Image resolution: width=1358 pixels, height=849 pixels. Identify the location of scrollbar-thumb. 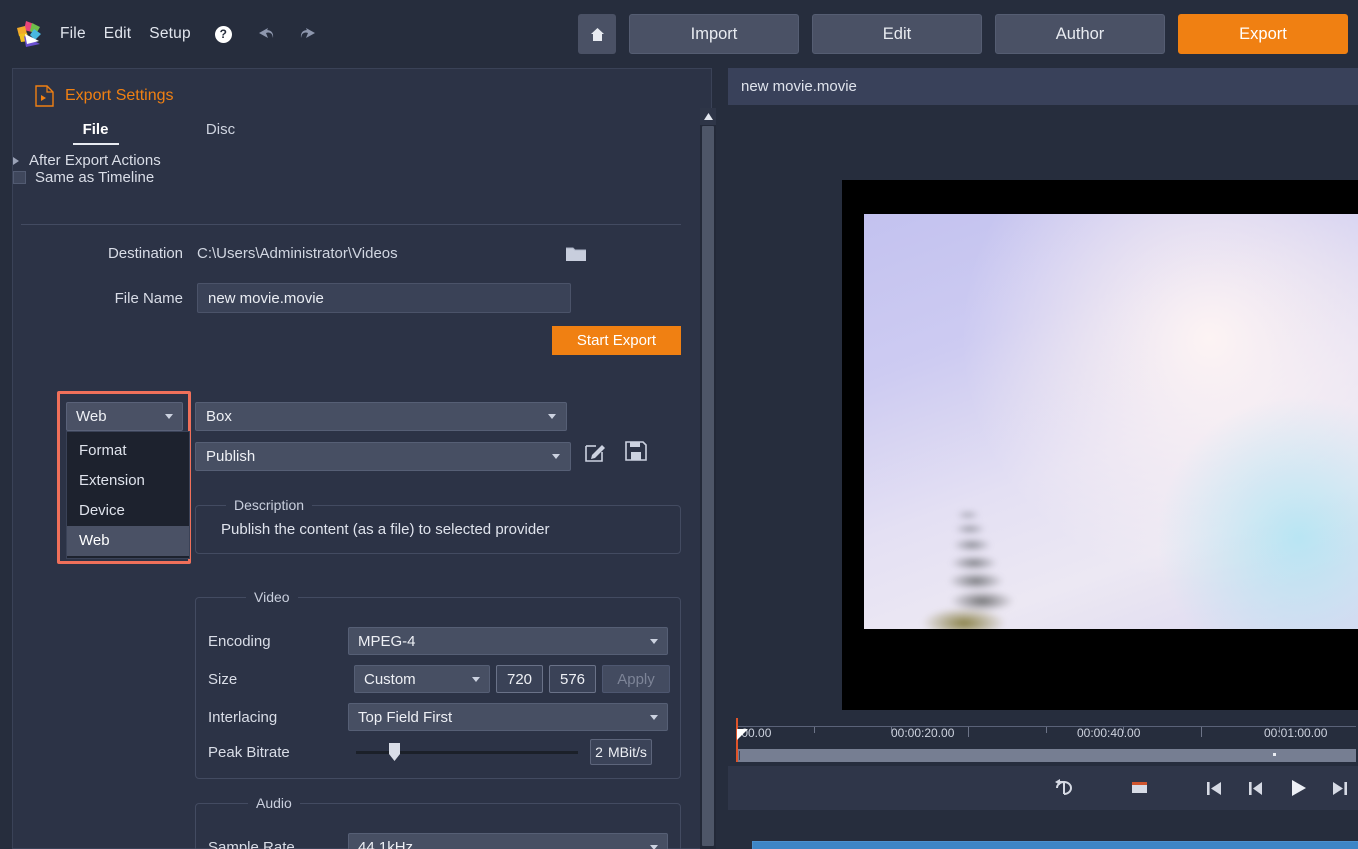
(708, 486).